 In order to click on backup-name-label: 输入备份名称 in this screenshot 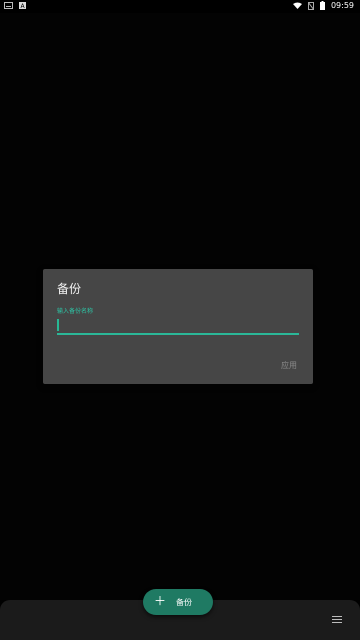, I will do `click(75, 311)`.